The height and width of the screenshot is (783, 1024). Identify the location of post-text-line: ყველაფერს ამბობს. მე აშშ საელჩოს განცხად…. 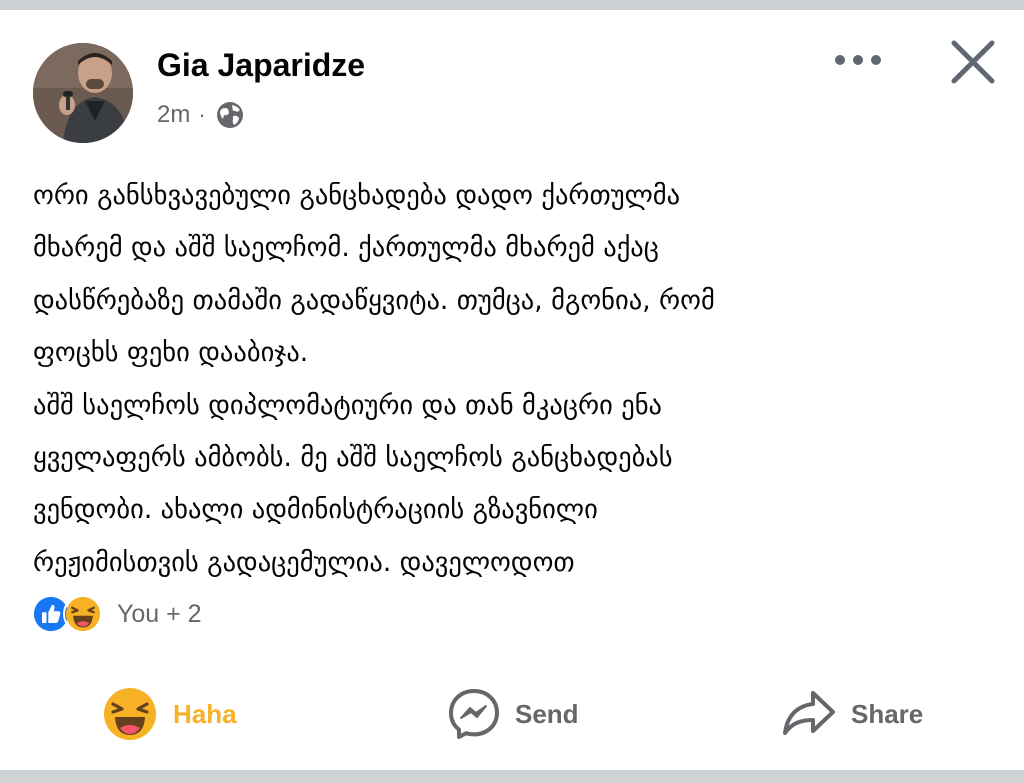
(353, 458).